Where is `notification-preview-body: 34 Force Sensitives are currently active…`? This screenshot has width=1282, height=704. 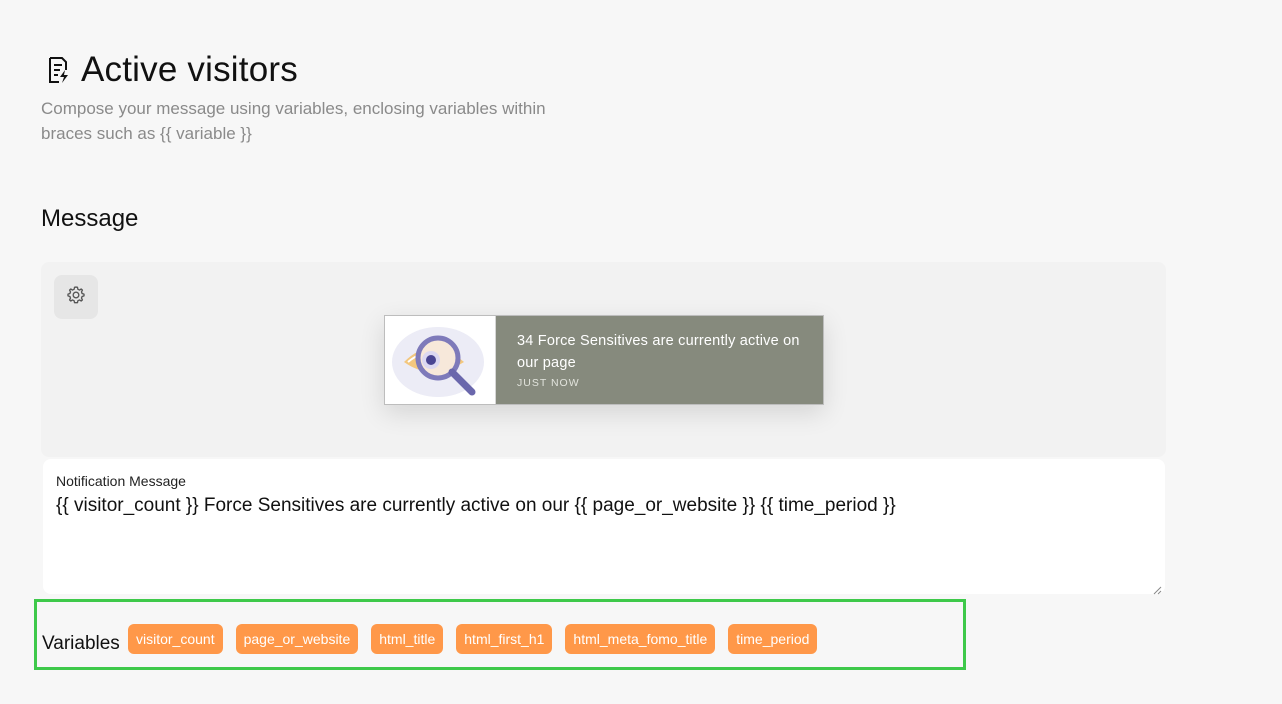 notification-preview-body: 34 Force Sensitives are currently active… is located at coordinates (659, 360).